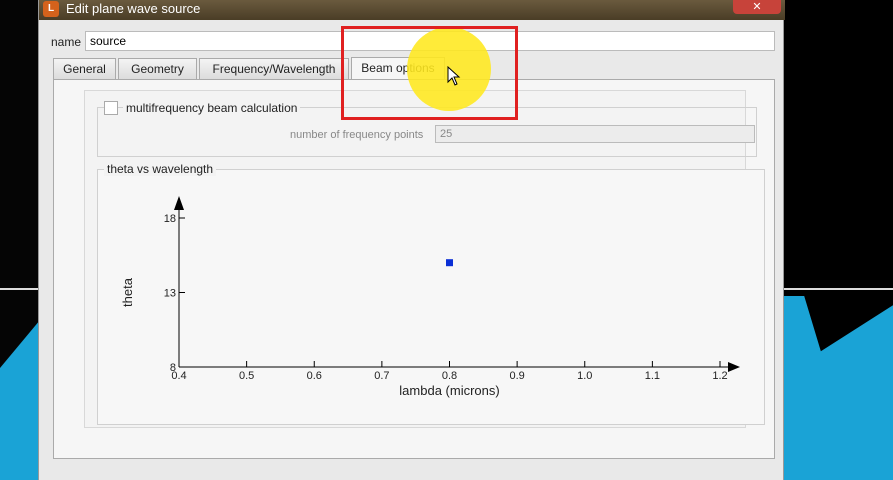 The image size is (893, 480). What do you see at coordinates (111, 108) in the screenshot?
I see `multifrequency-checkbox` at bounding box center [111, 108].